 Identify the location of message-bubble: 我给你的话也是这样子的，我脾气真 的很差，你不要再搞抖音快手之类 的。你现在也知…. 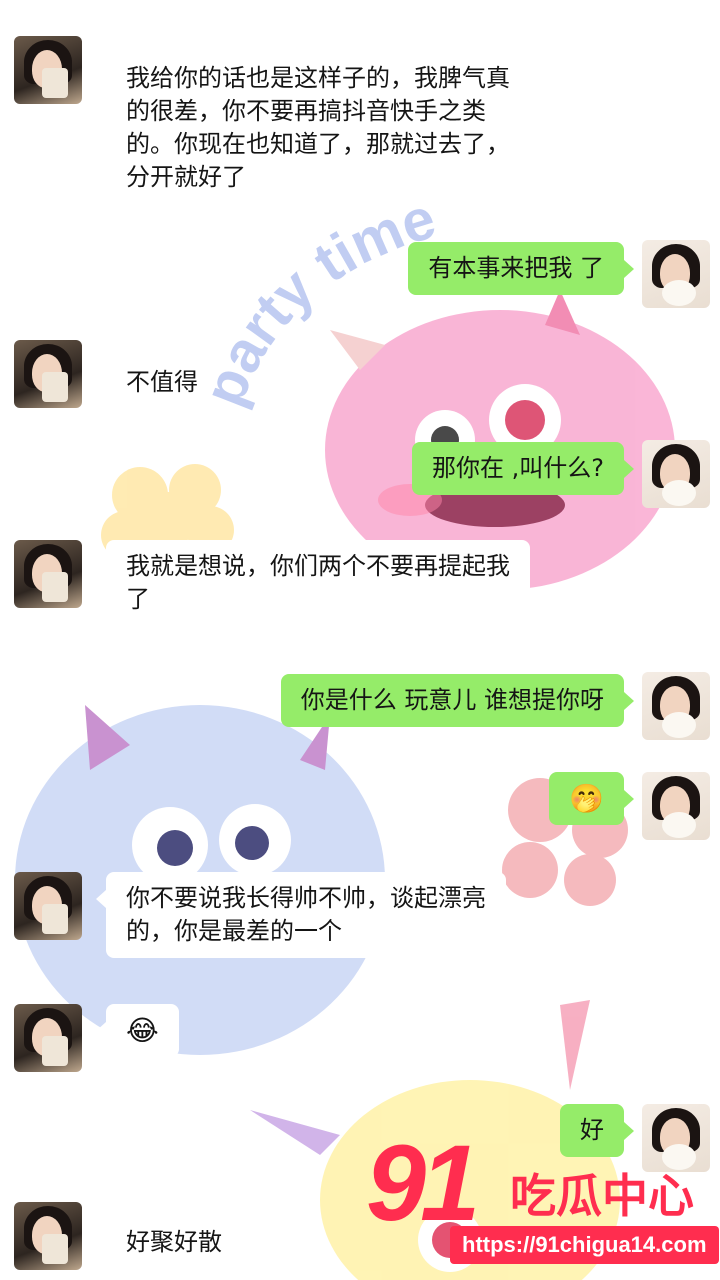
(318, 128).